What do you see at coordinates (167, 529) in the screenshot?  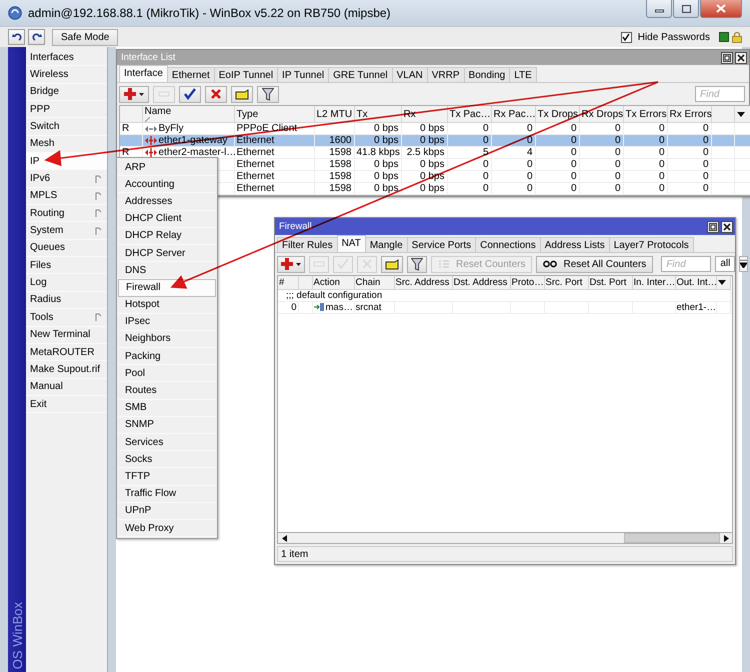 I see `menu-item: Web Proxy` at bounding box center [167, 529].